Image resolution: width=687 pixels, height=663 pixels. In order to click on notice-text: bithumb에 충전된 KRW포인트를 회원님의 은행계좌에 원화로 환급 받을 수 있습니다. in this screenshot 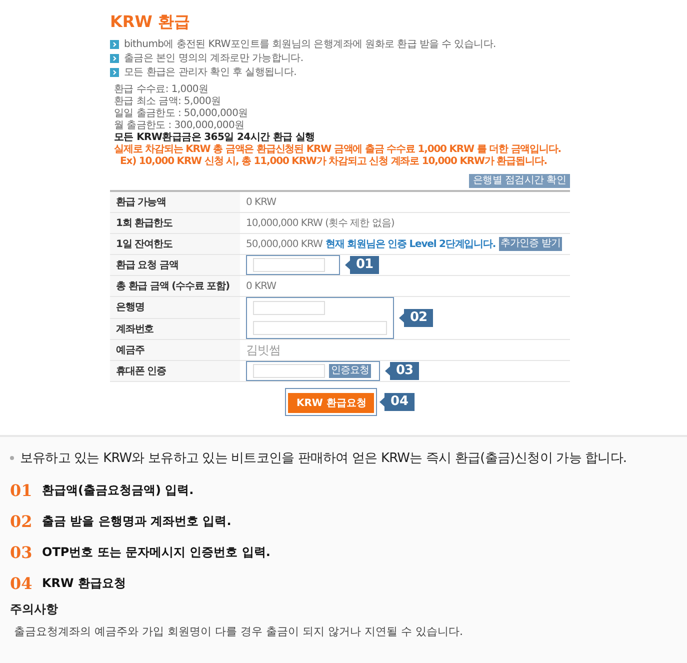, I will do `click(310, 44)`.